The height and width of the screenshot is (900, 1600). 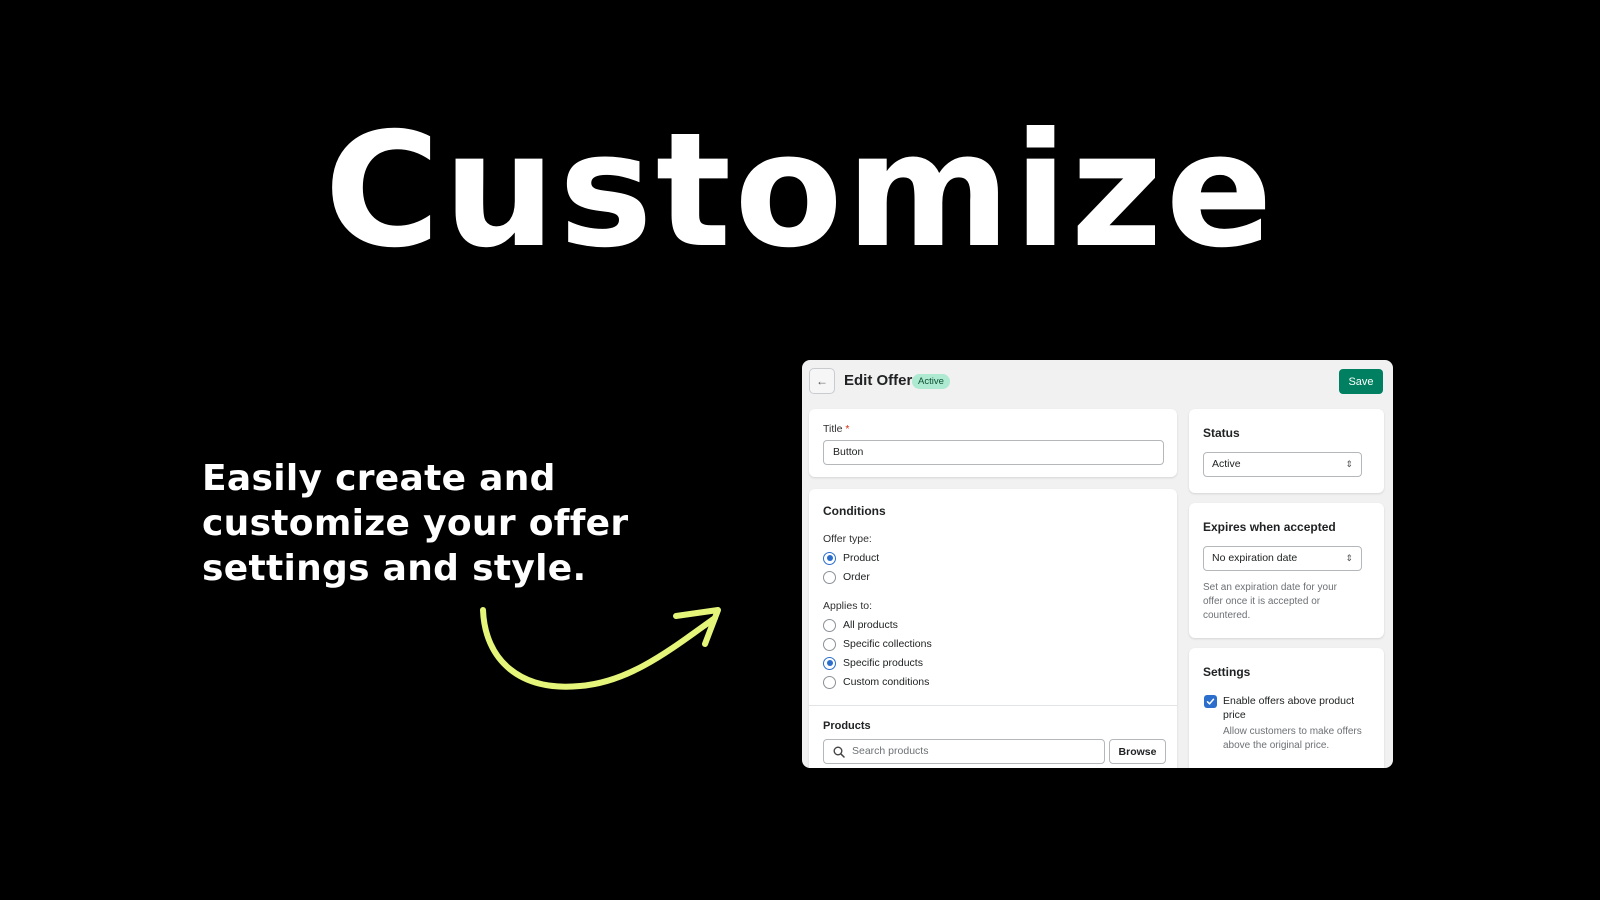 I want to click on radio-specific-products: Specific products, so click(x=873, y=663).